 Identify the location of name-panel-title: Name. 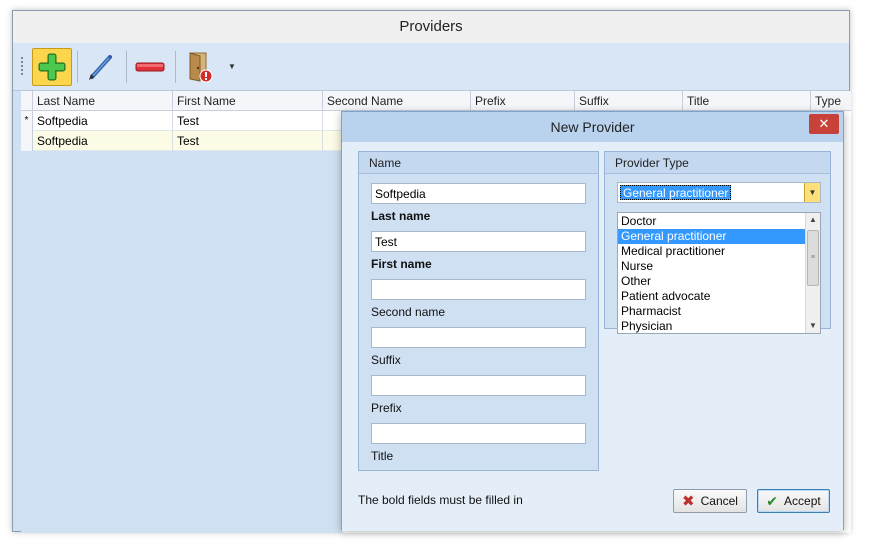
(478, 163).